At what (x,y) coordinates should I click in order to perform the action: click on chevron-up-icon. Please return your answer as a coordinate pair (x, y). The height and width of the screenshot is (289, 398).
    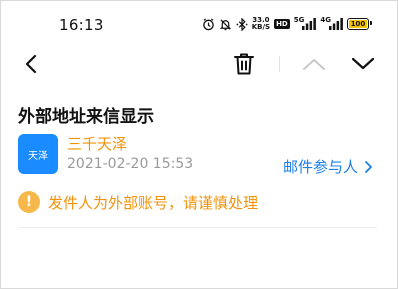
    Looking at the image, I should click on (314, 64).